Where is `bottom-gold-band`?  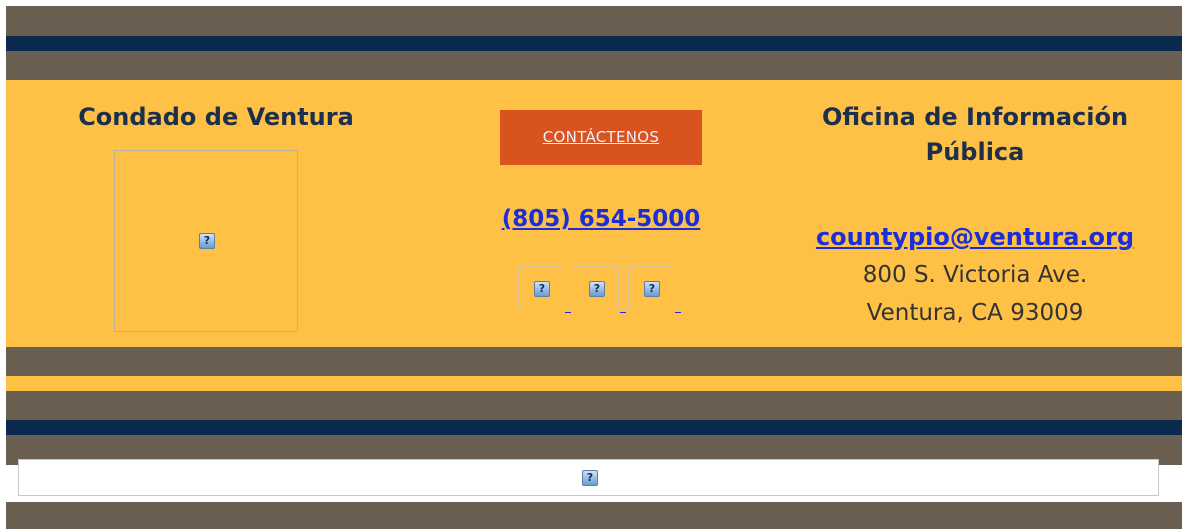
bottom-gold-band is located at coordinates (594, 383).